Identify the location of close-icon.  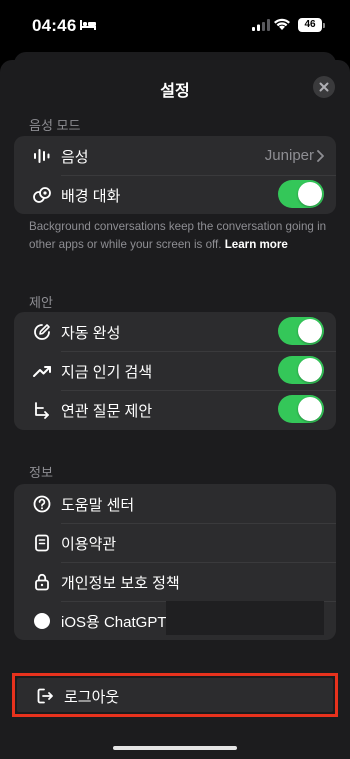
(324, 87).